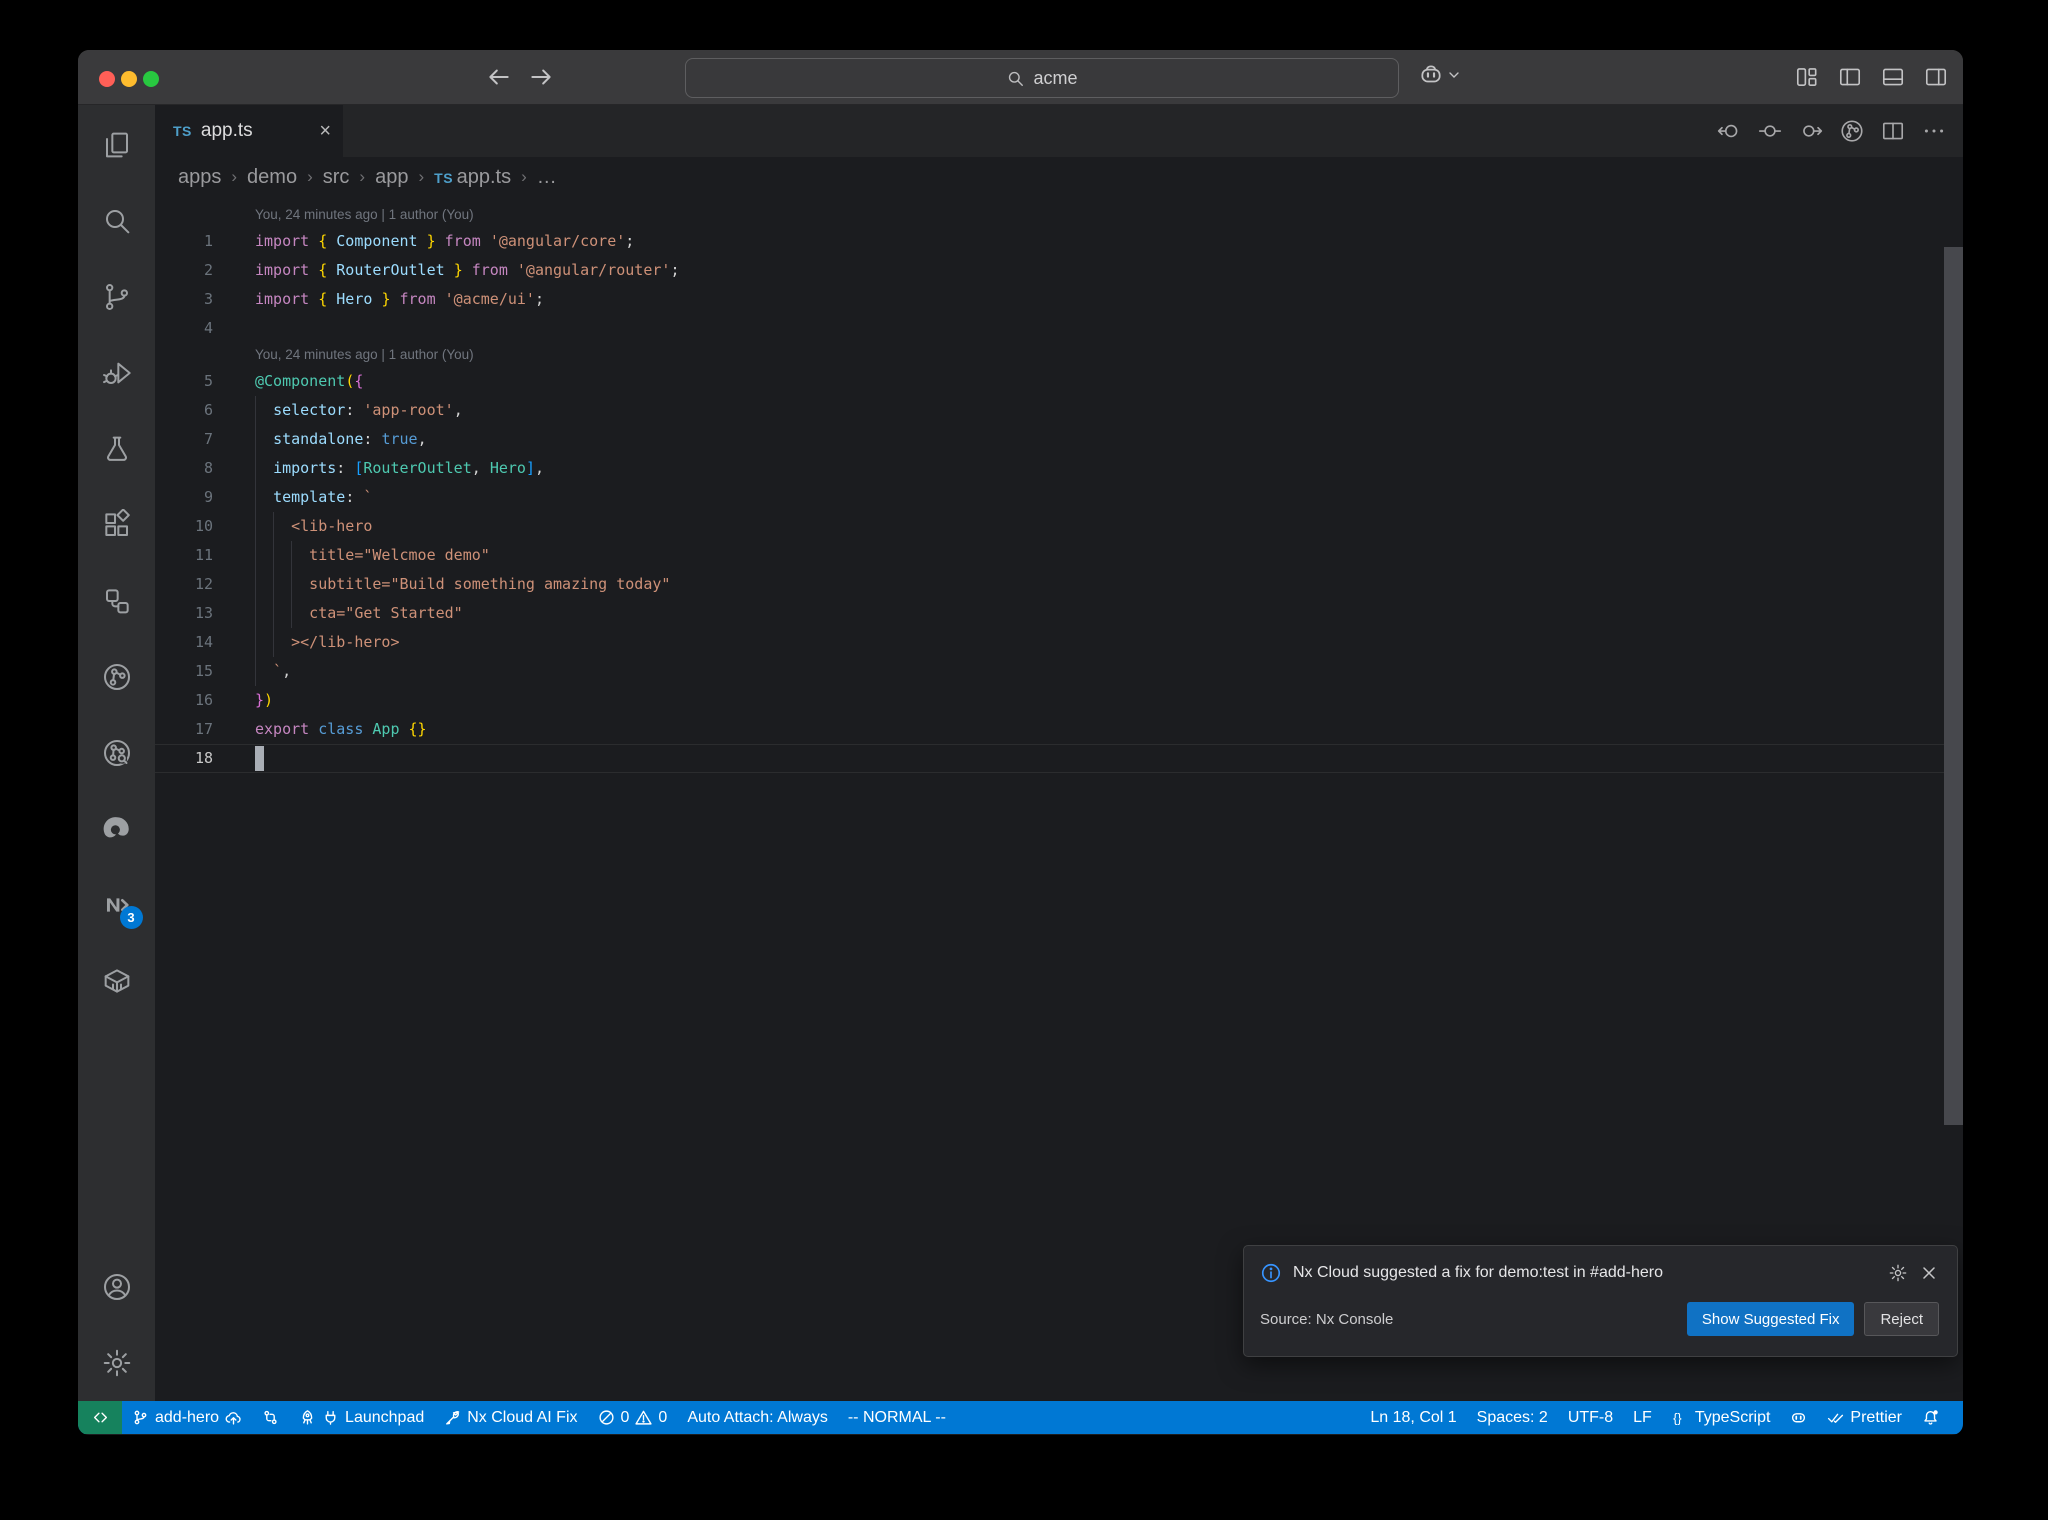 This screenshot has height=1520, width=2048. Describe the element at coordinates (1811, 131) in the screenshot. I see `nav-forward-icon` at that location.